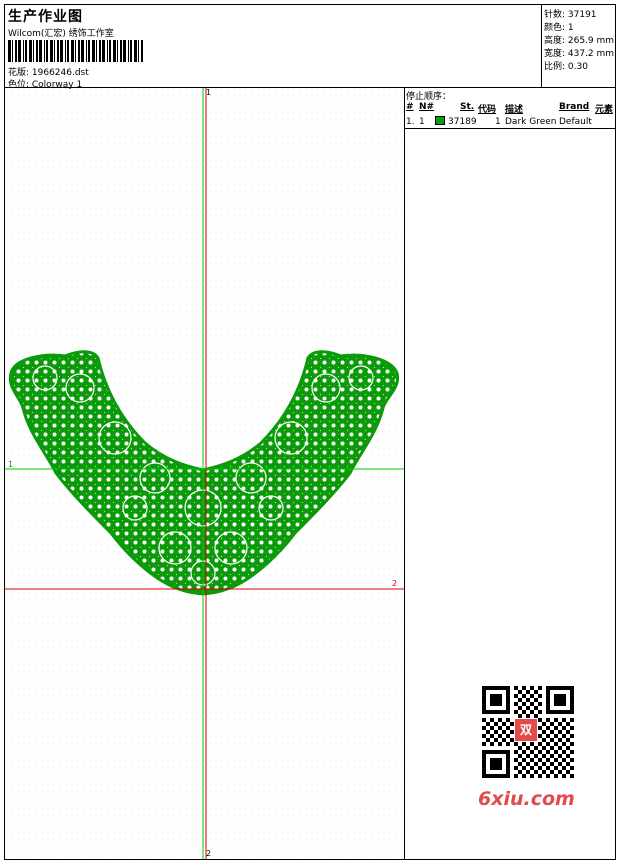 Image resolution: width=620 pixels, height=861 pixels. Describe the element at coordinates (566, 67) in the screenshot. I see `stat-scale: 比例: 0.30` at that location.